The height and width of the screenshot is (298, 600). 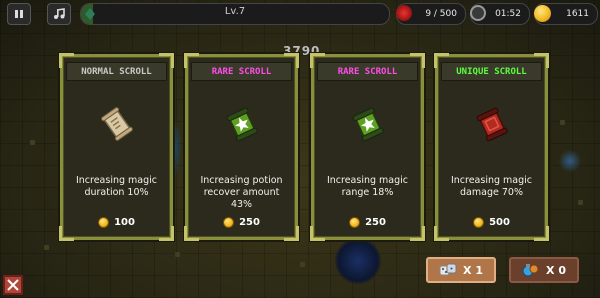 I want to click on close-icon, so click(x=13, y=285).